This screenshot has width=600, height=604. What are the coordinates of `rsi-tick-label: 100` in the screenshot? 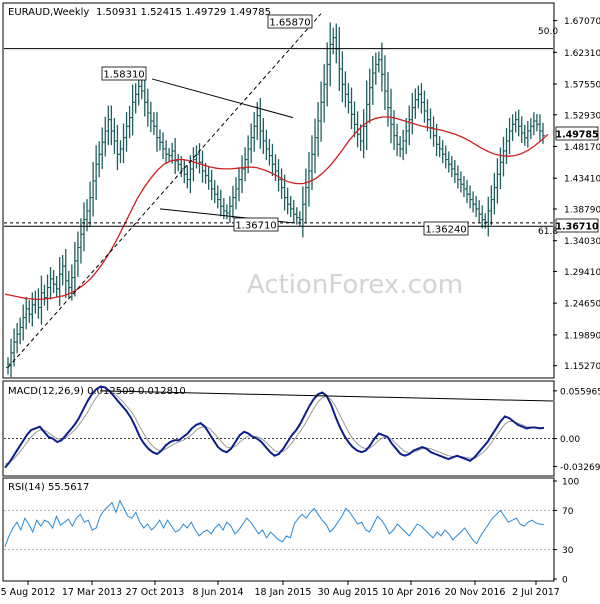 It's located at (570, 483).